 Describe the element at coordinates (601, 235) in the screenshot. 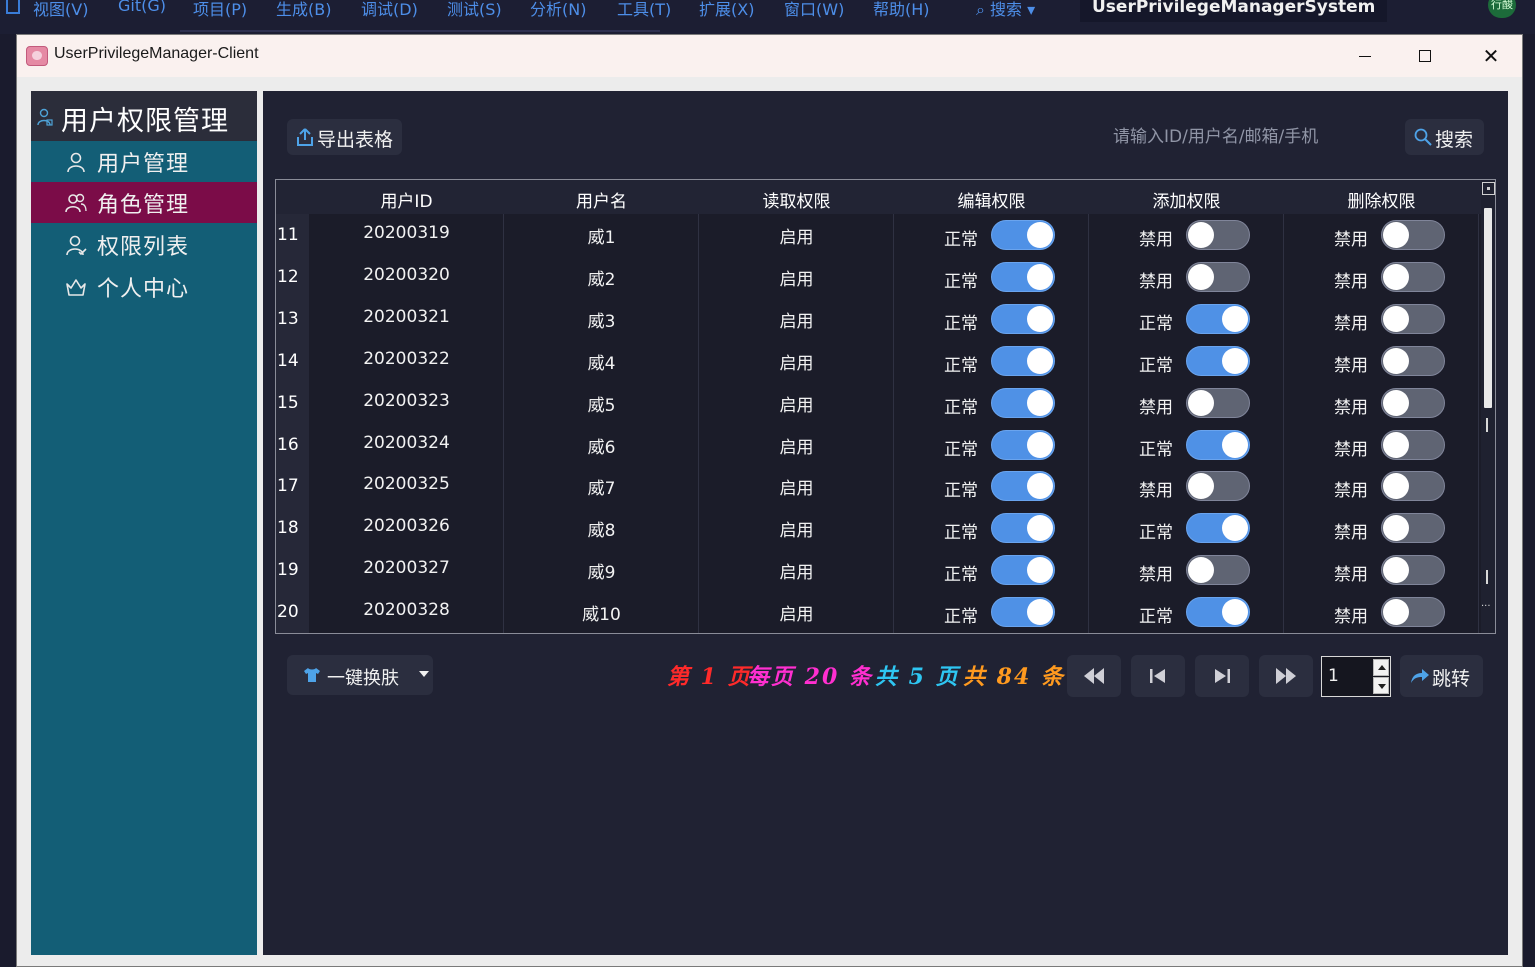

I see `table-cell: 威1` at that location.